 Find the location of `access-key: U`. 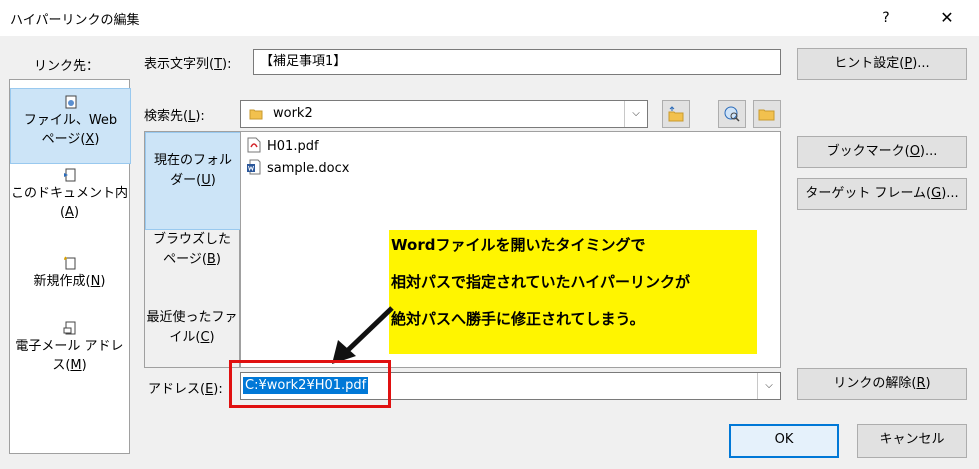

access-key: U is located at coordinates (206, 180).